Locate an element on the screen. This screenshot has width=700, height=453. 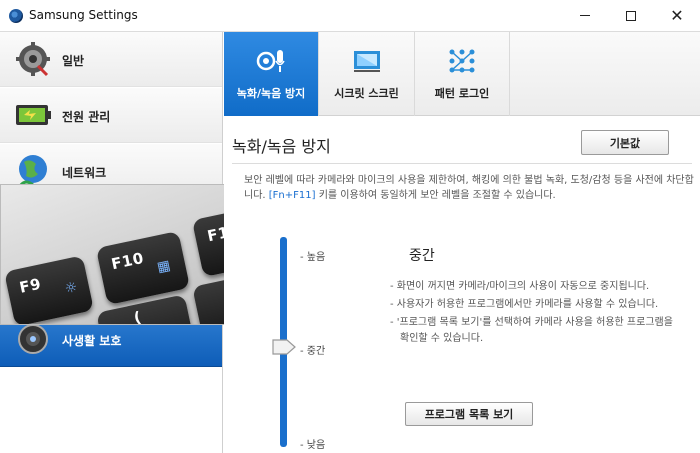
tab-label: 시크릿 스크린 is located at coordinates (366, 93).